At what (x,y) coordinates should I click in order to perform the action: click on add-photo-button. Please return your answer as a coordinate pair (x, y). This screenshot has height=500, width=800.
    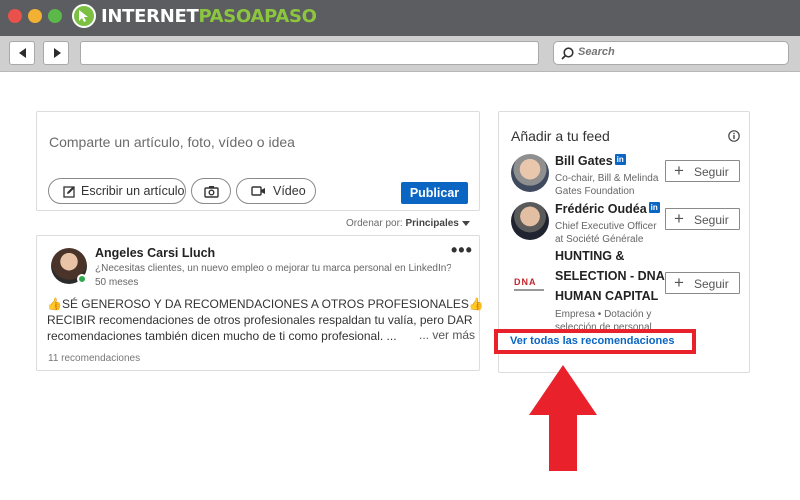
    Looking at the image, I should click on (211, 191).